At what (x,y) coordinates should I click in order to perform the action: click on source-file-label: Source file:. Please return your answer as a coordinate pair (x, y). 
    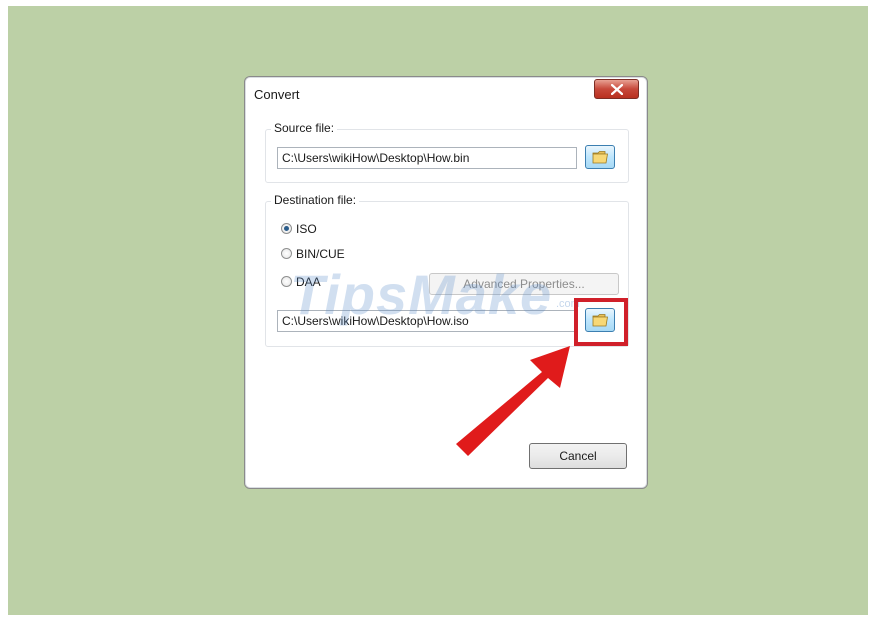
    Looking at the image, I should click on (304, 128).